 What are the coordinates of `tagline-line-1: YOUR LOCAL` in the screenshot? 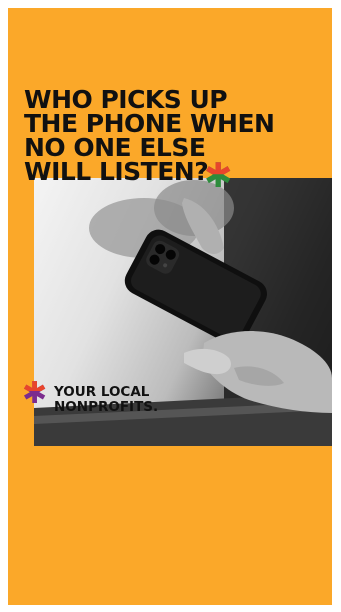 It's located at (102, 392).